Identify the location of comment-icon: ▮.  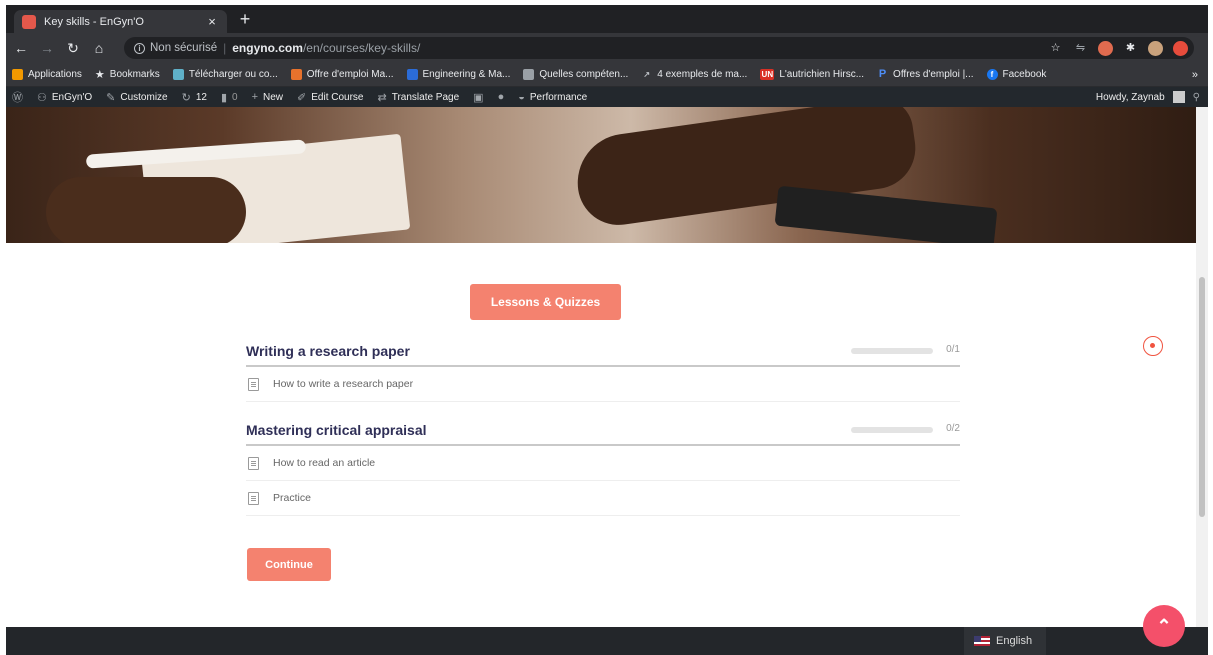
(224, 97).